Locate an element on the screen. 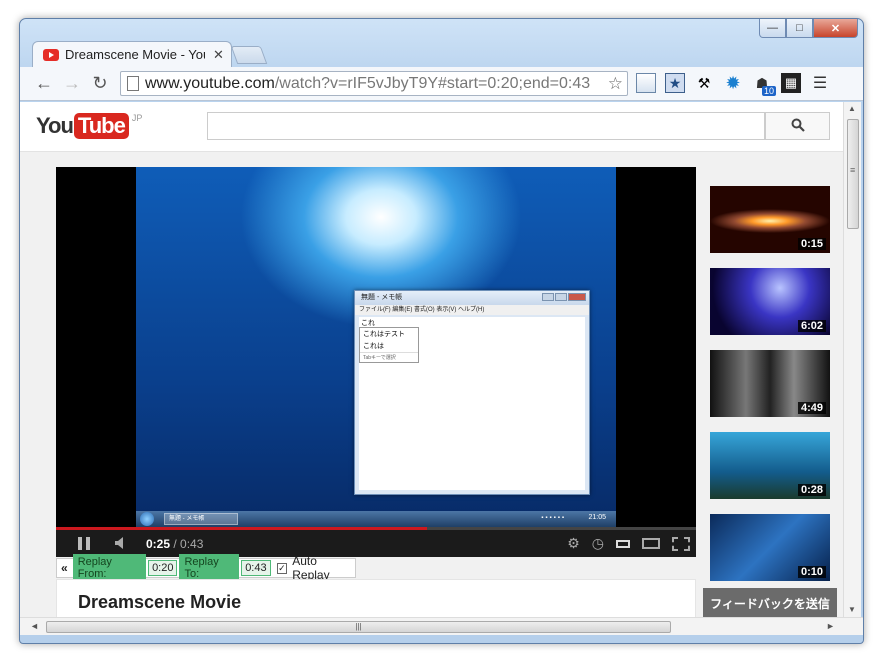  thumbnail-duration: 0:28 is located at coordinates (811, 490).